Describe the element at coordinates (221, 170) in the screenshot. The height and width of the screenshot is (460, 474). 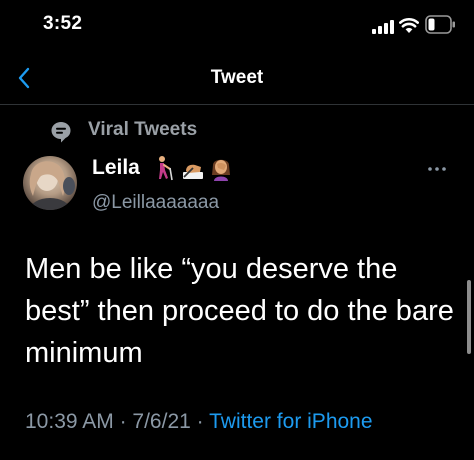
I see `woman-facepalming-emoji` at that location.